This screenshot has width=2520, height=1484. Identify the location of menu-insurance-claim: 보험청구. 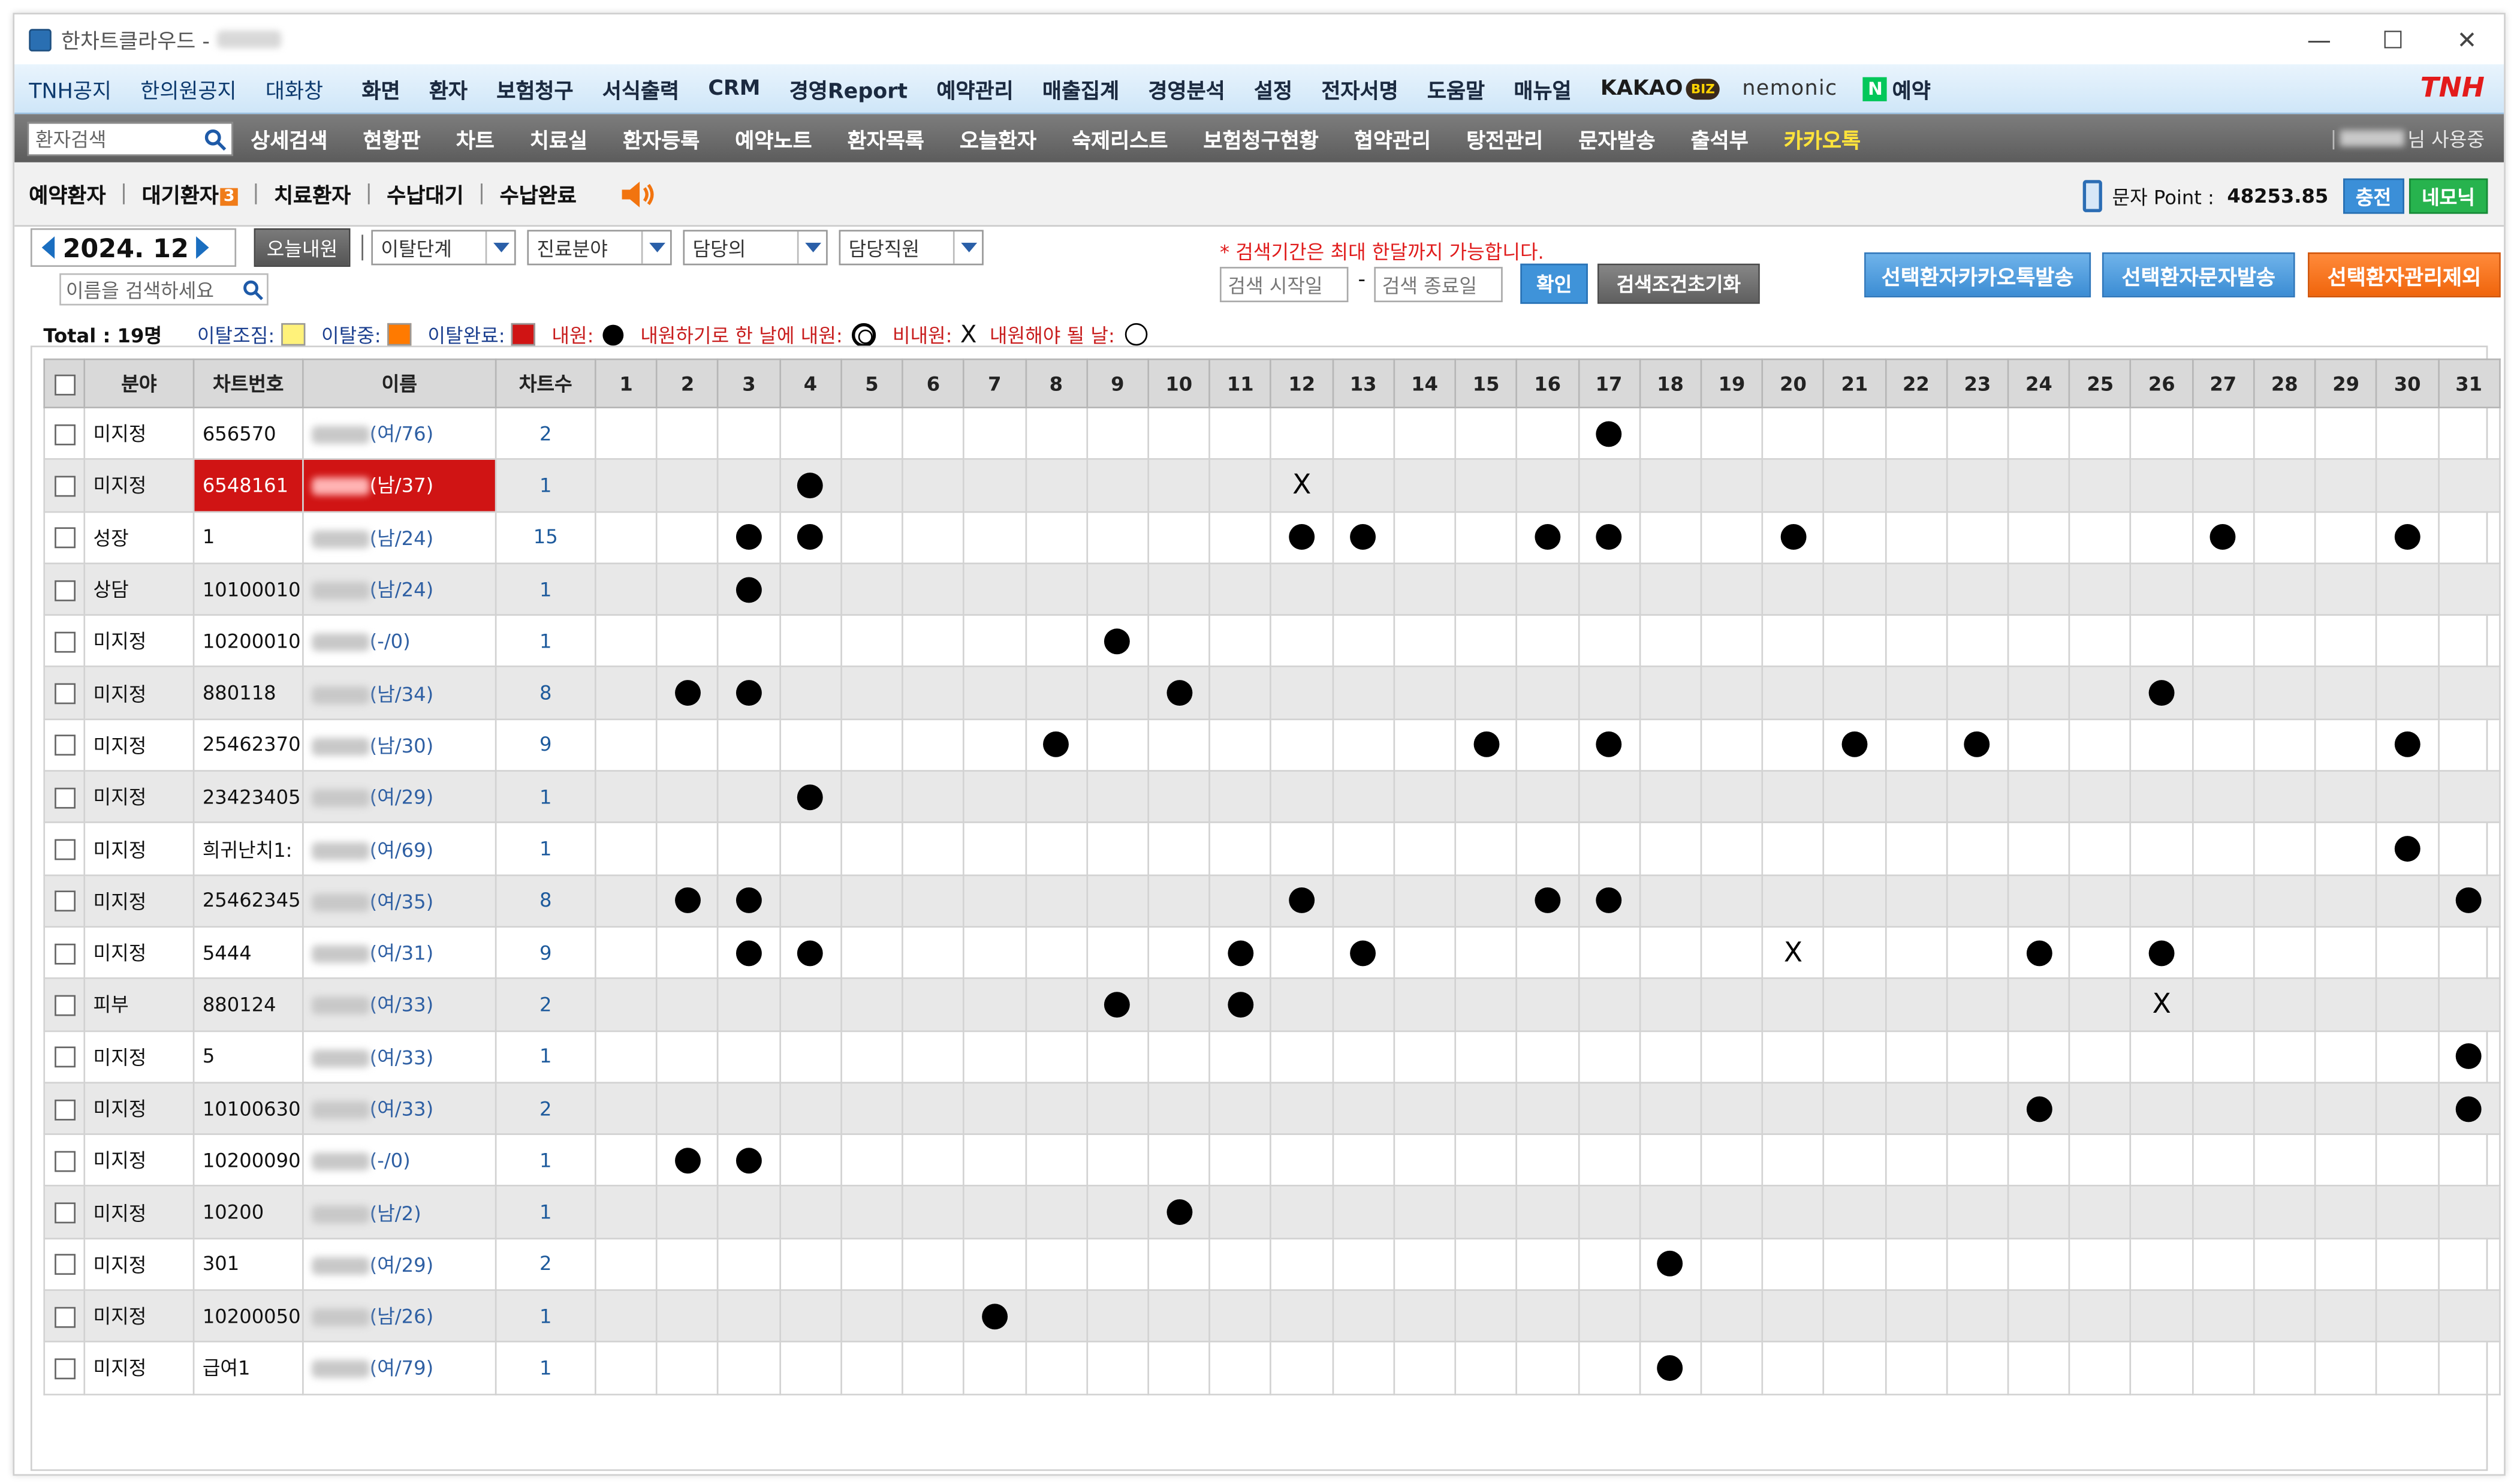
(535, 88).